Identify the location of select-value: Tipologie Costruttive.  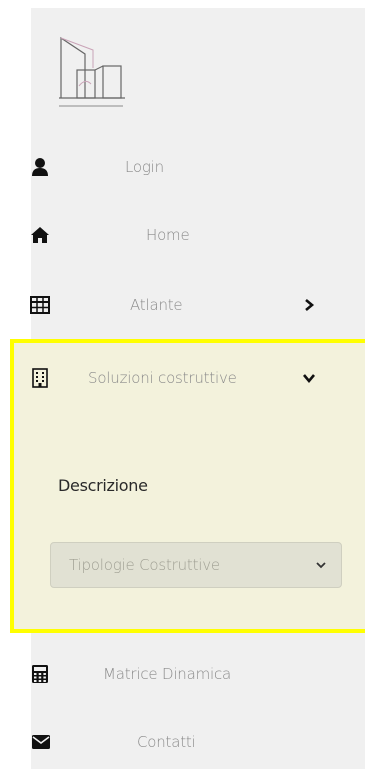
(144, 565).